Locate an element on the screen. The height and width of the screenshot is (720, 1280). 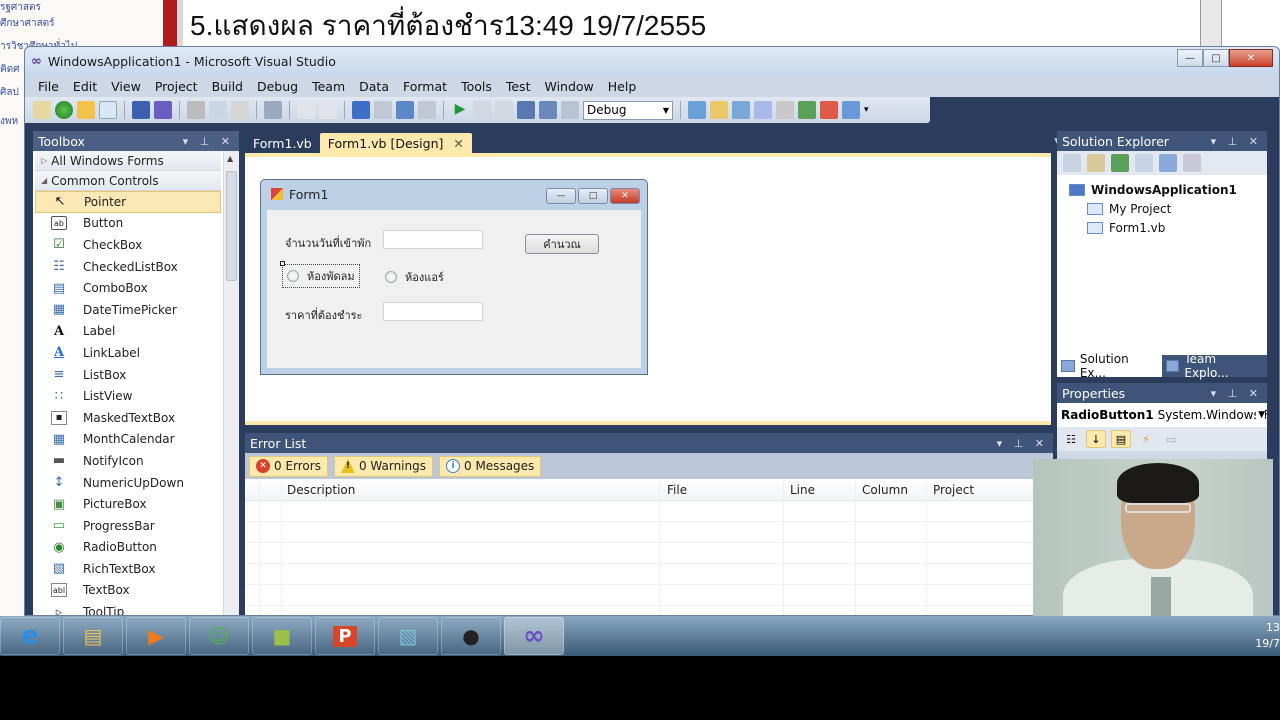
properties-object-selector: RadioButton1 System.Windows.Fc ▼ is located at coordinates (1162, 415).